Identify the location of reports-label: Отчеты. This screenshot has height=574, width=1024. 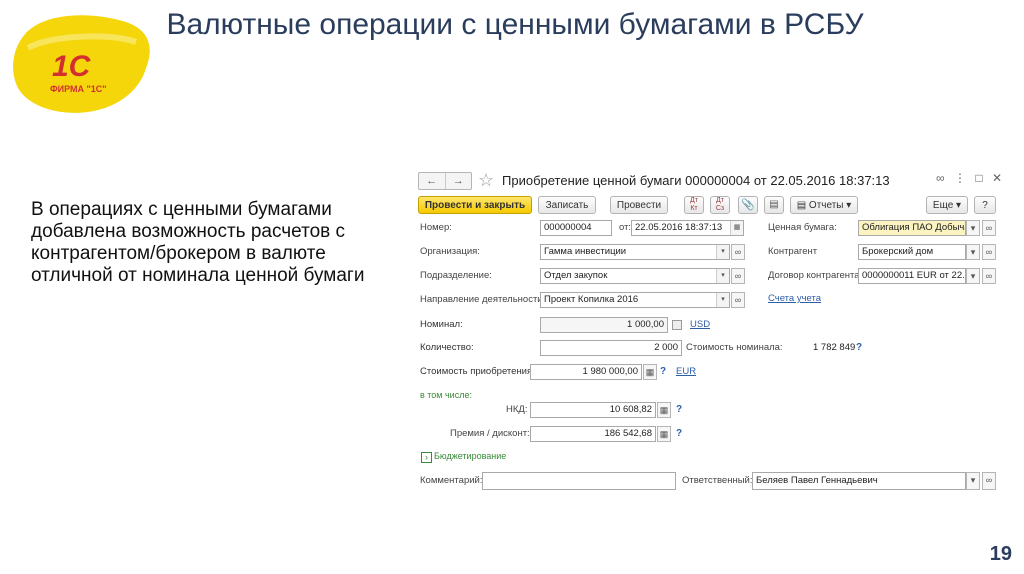
(826, 205).